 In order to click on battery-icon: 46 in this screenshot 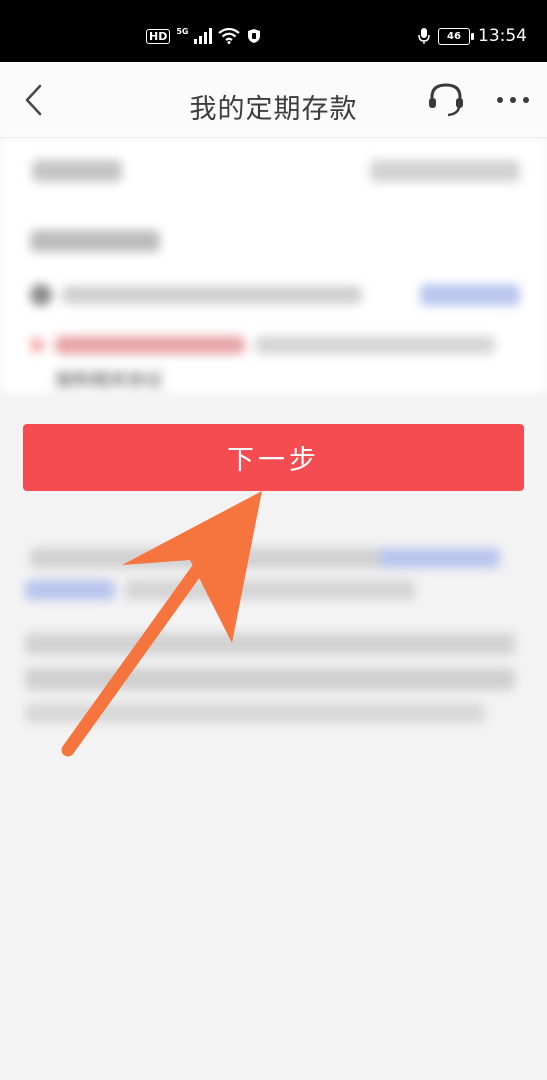, I will do `click(456, 36)`.